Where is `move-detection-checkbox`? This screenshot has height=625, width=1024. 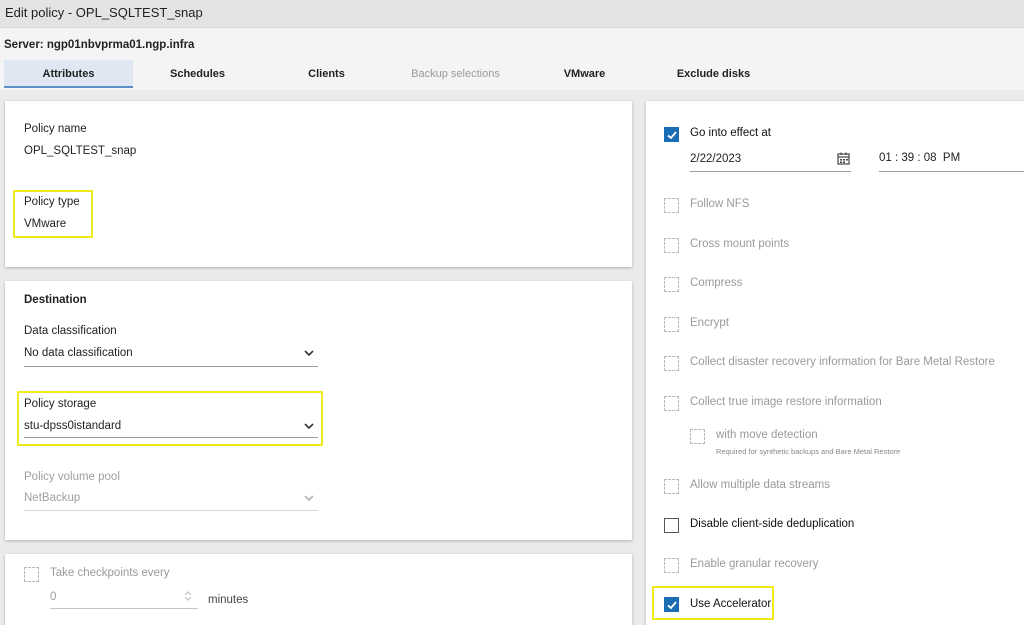
move-detection-checkbox is located at coordinates (697, 436).